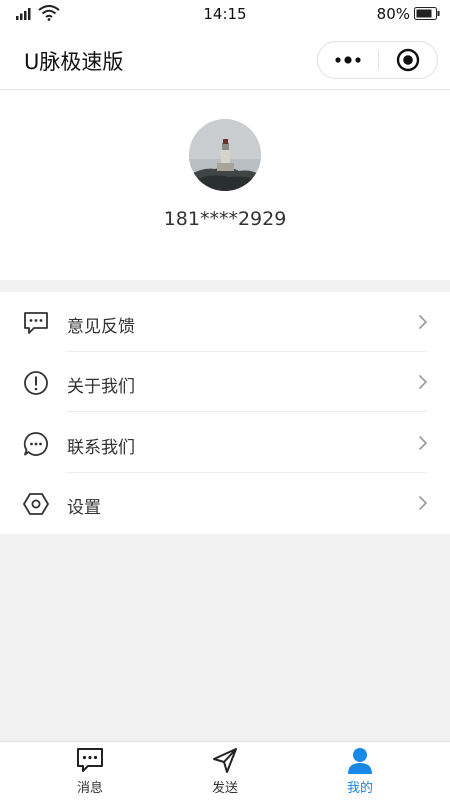  Describe the element at coordinates (101, 387) in the screenshot. I see `menu-item-label: 关于我们` at that location.